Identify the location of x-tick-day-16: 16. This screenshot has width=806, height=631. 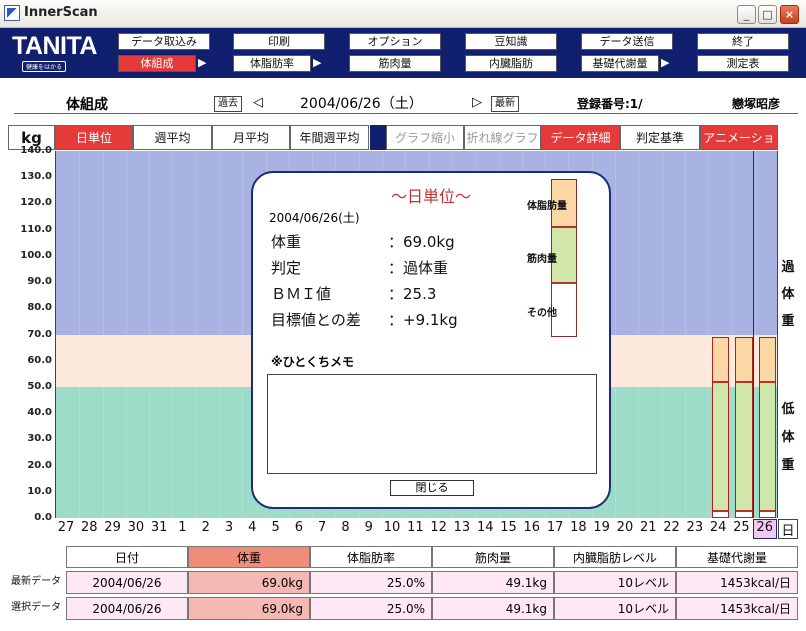
(532, 527).